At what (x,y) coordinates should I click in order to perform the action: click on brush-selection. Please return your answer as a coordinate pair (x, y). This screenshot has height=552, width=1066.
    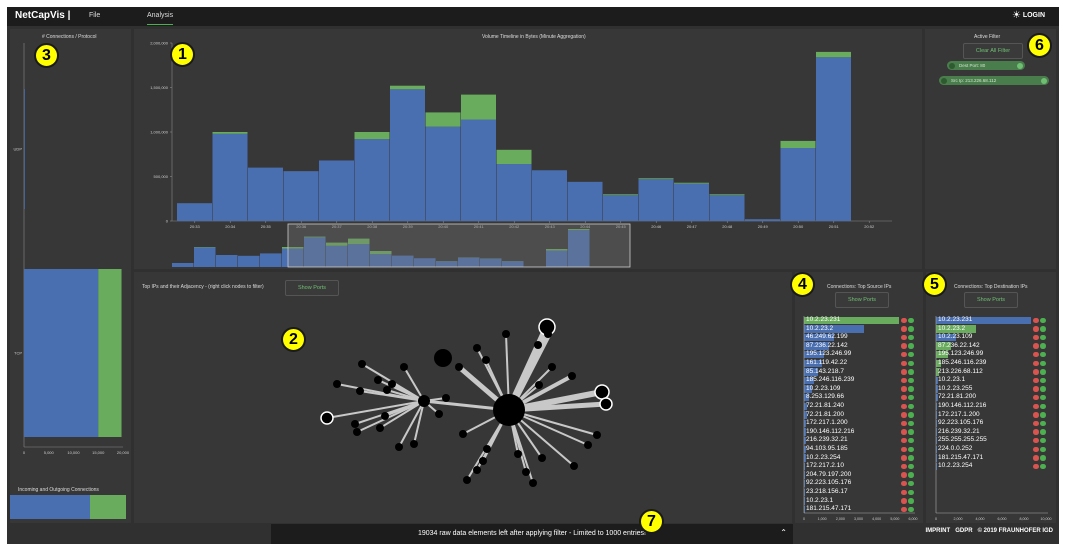
    Looking at the image, I should click on (459, 245).